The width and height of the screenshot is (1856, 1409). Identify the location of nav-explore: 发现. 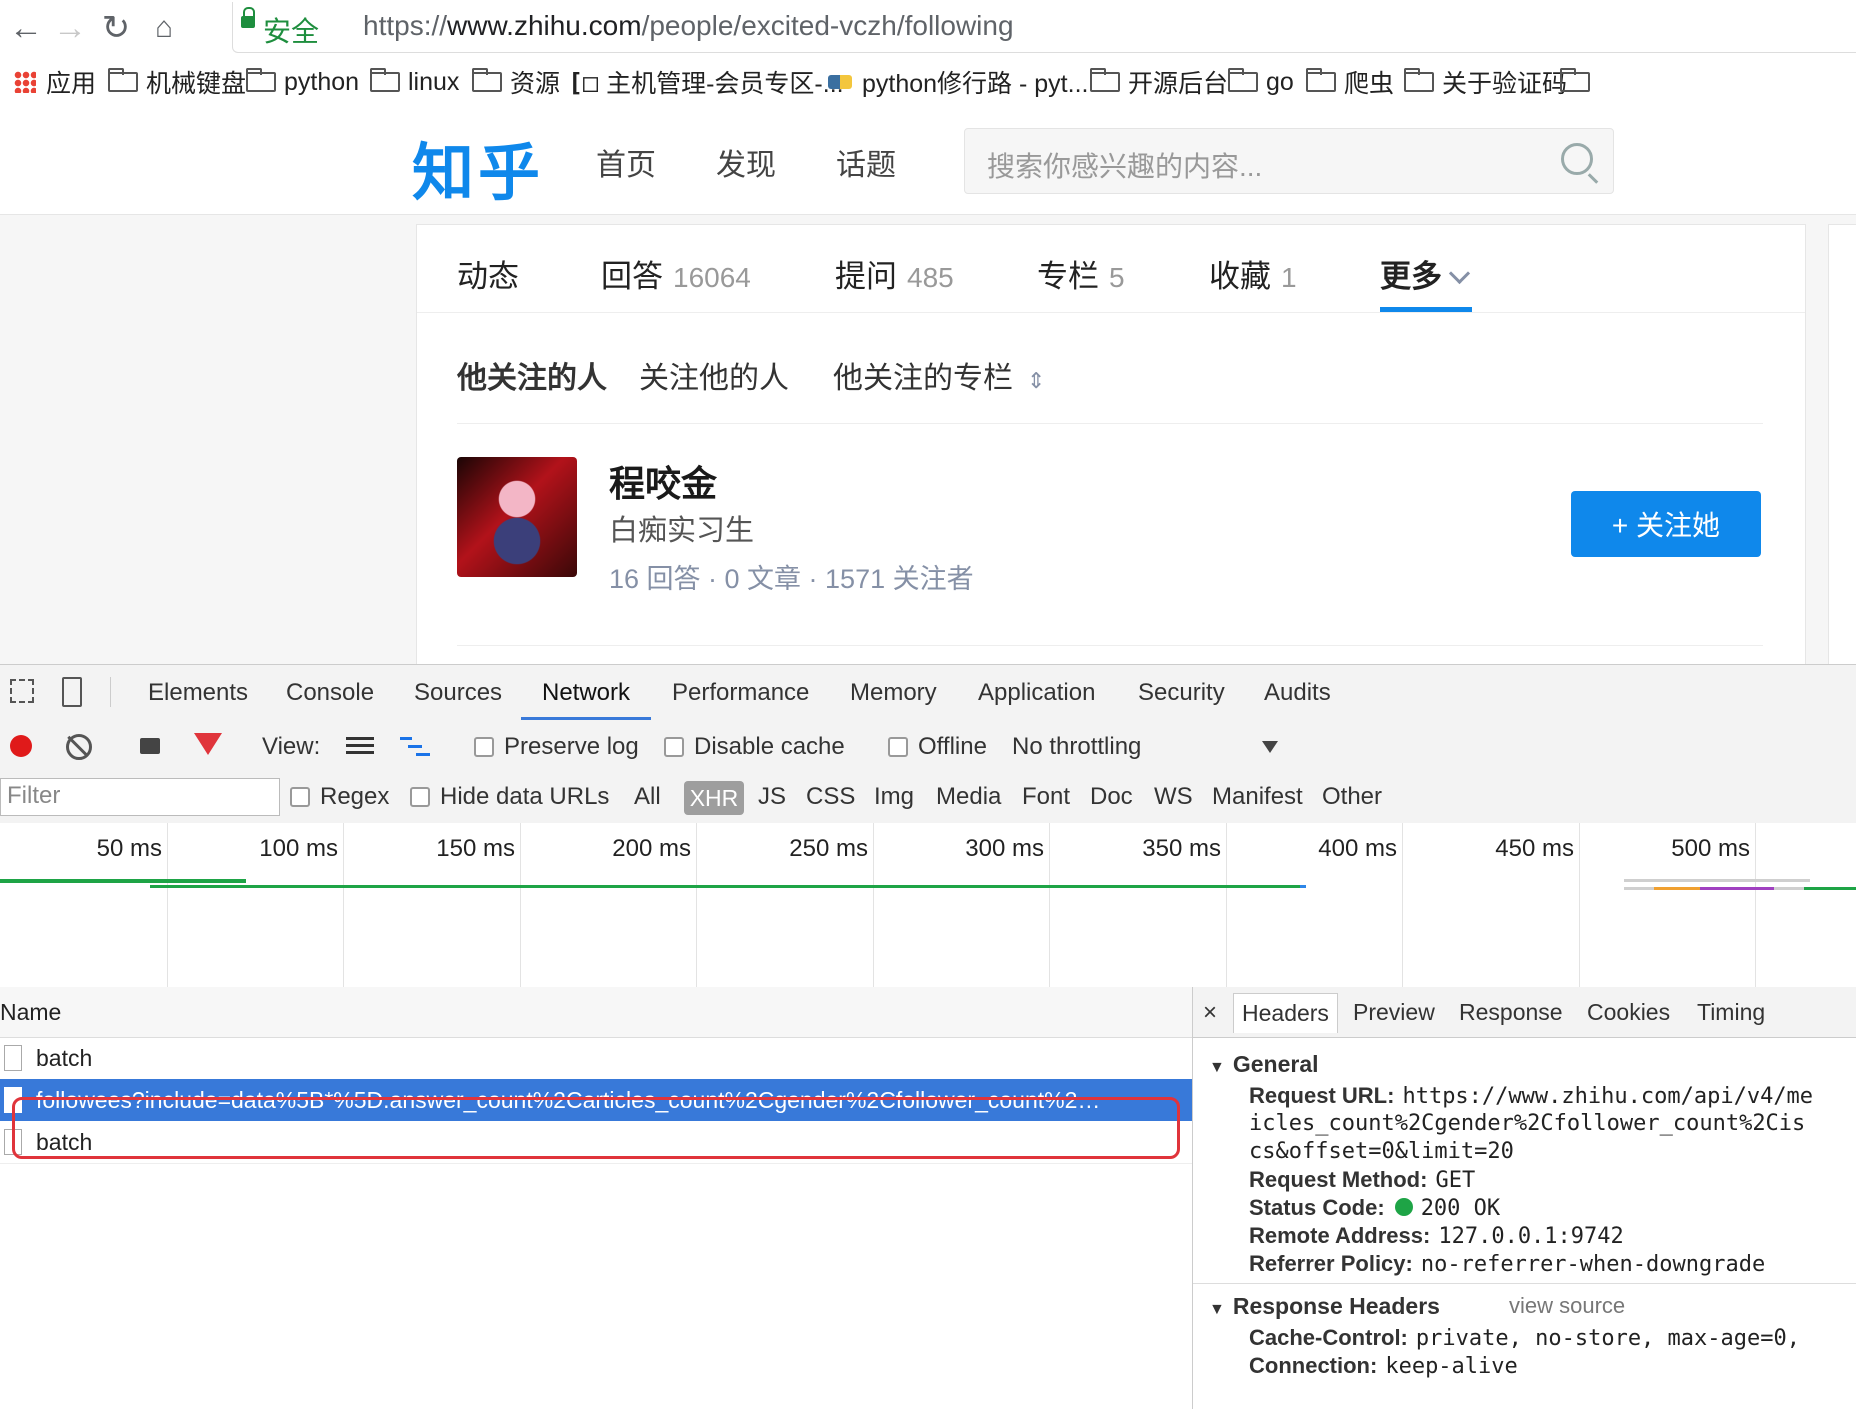
(746, 162).